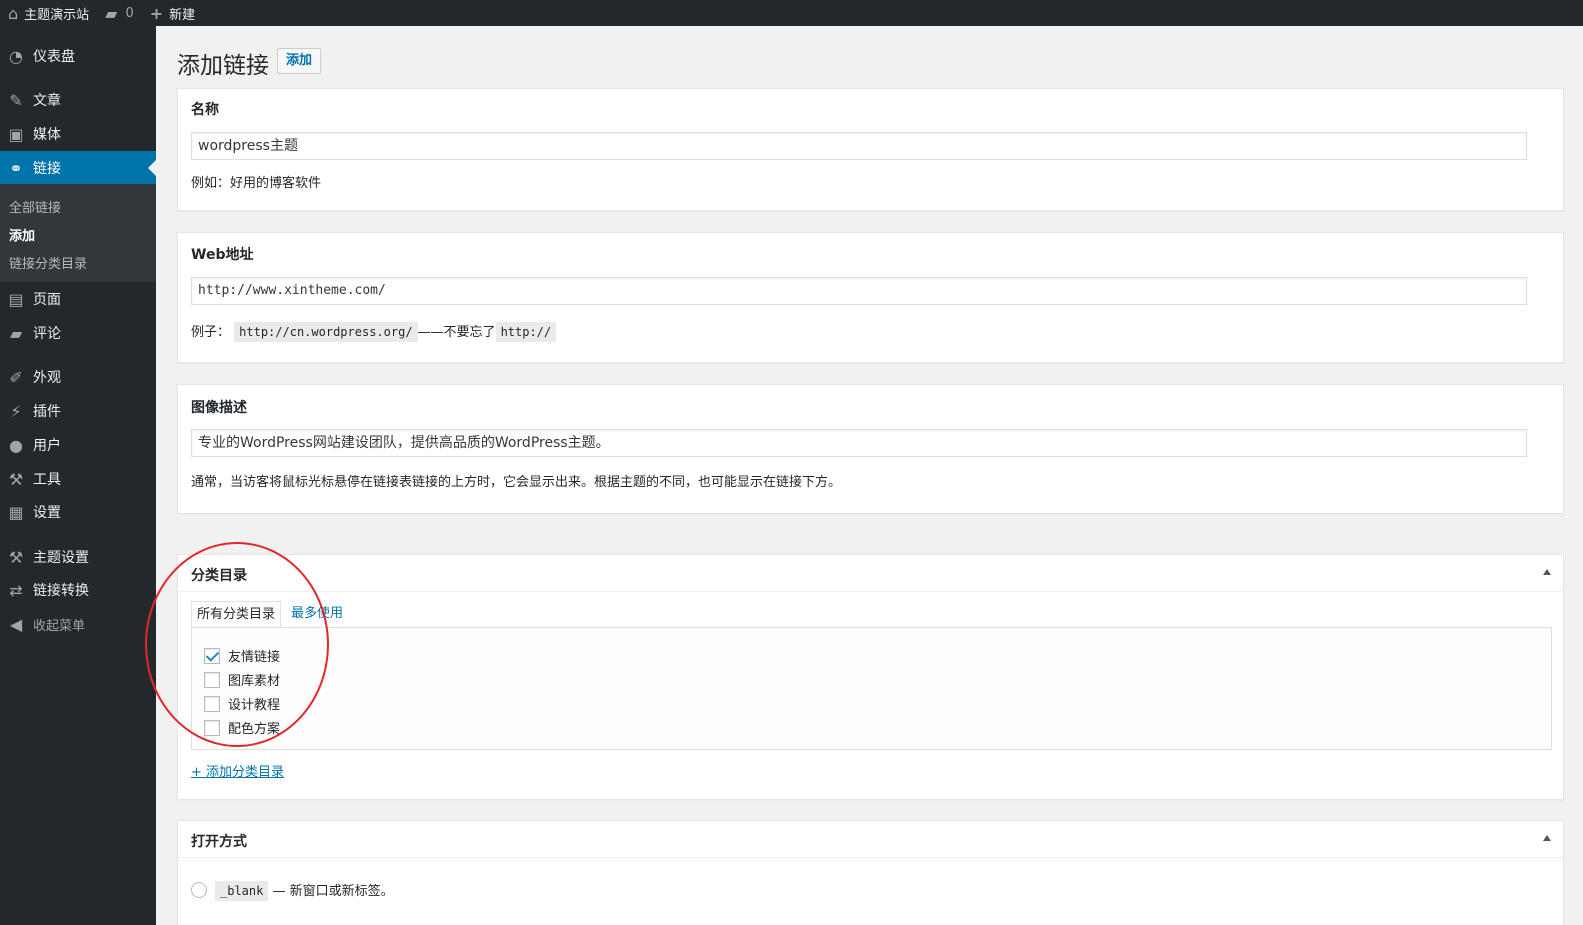 The width and height of the screenshot is (1583, 925). What do you see at coordinates (47, 513) in the screenshot?
I see `menu-label: 设置` at bounding box center [47, 513].